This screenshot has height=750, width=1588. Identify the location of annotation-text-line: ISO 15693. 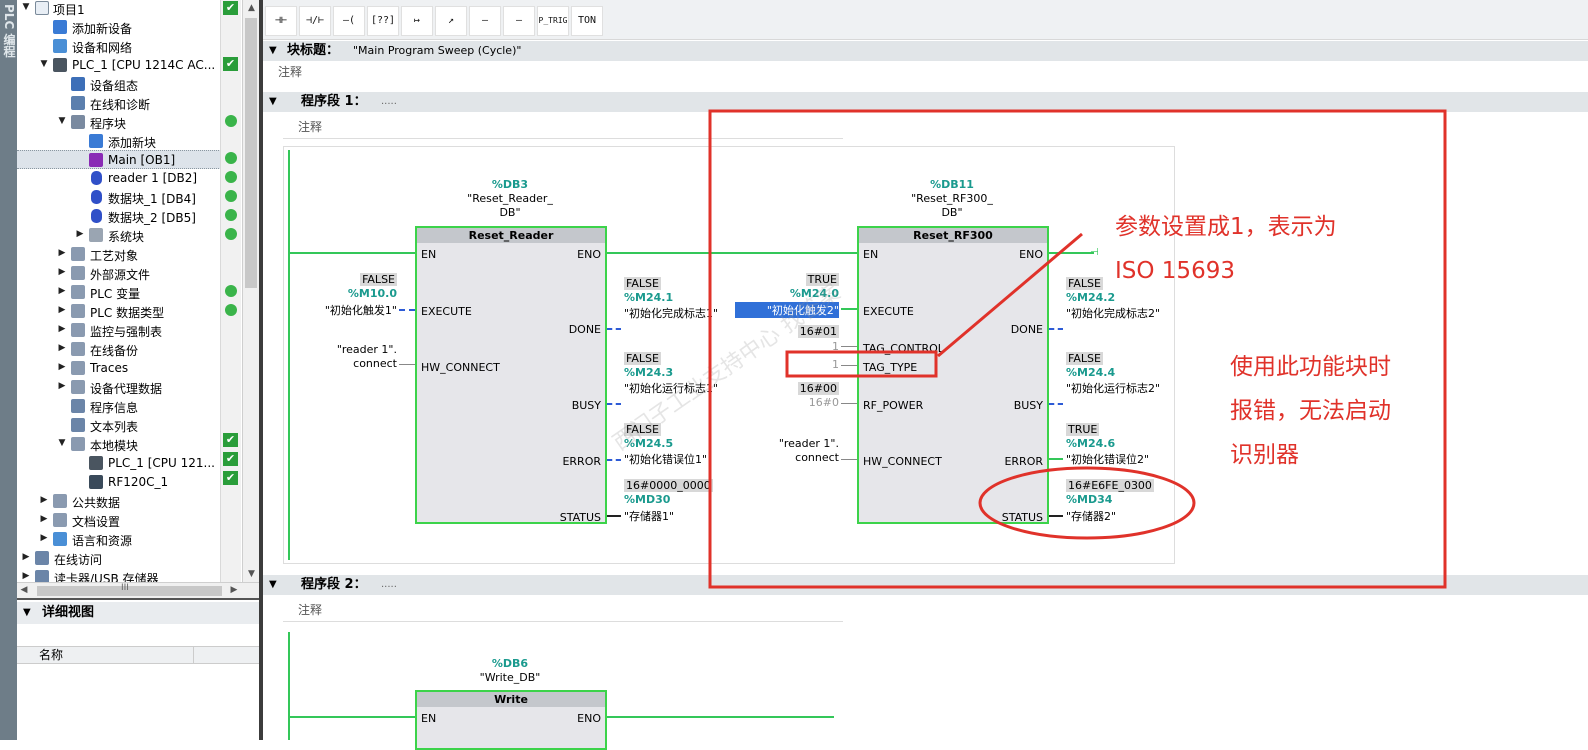
(1175, 271).